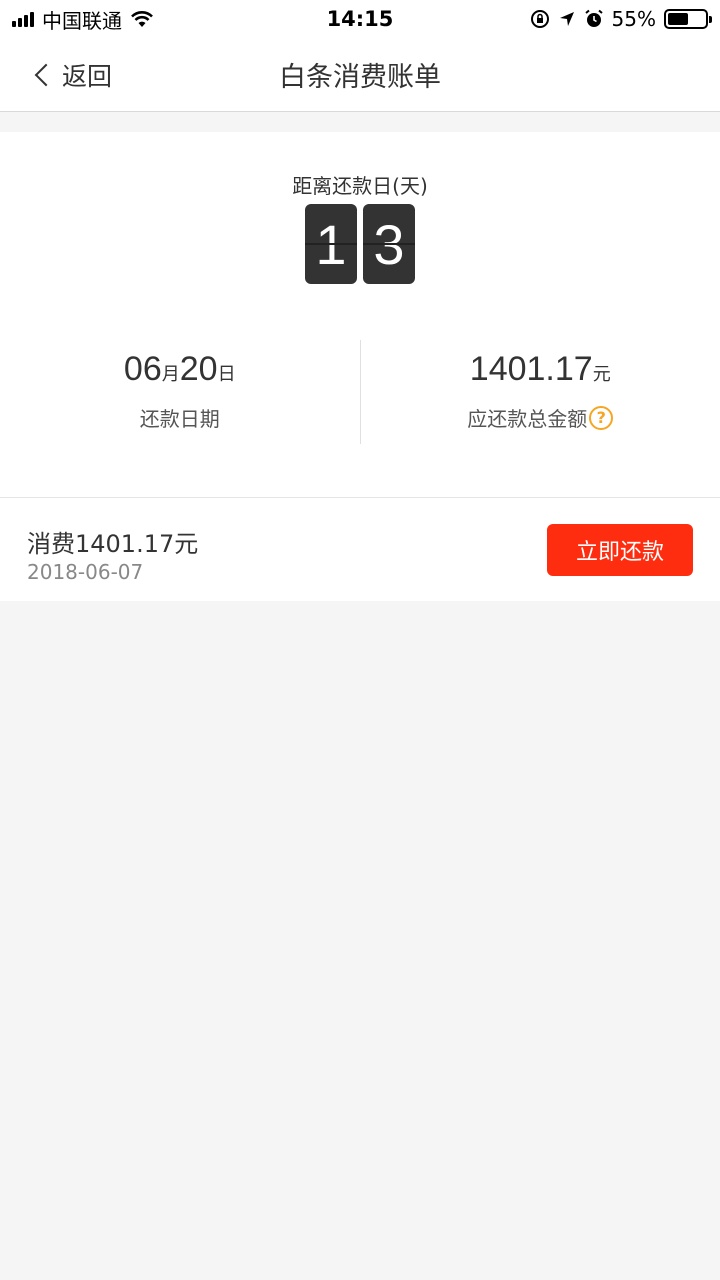 The width and height of the screenshot is (720, 1280). I want to click on due-date-value: 06 月 20 日, so click(180, 369).